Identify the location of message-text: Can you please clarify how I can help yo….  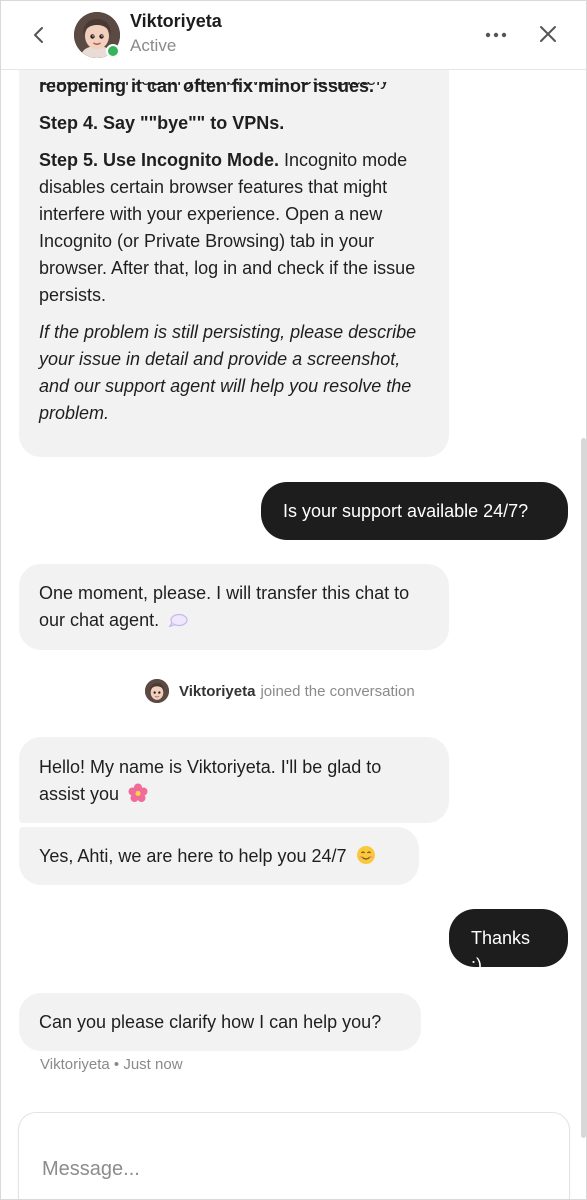
(210, 1022).